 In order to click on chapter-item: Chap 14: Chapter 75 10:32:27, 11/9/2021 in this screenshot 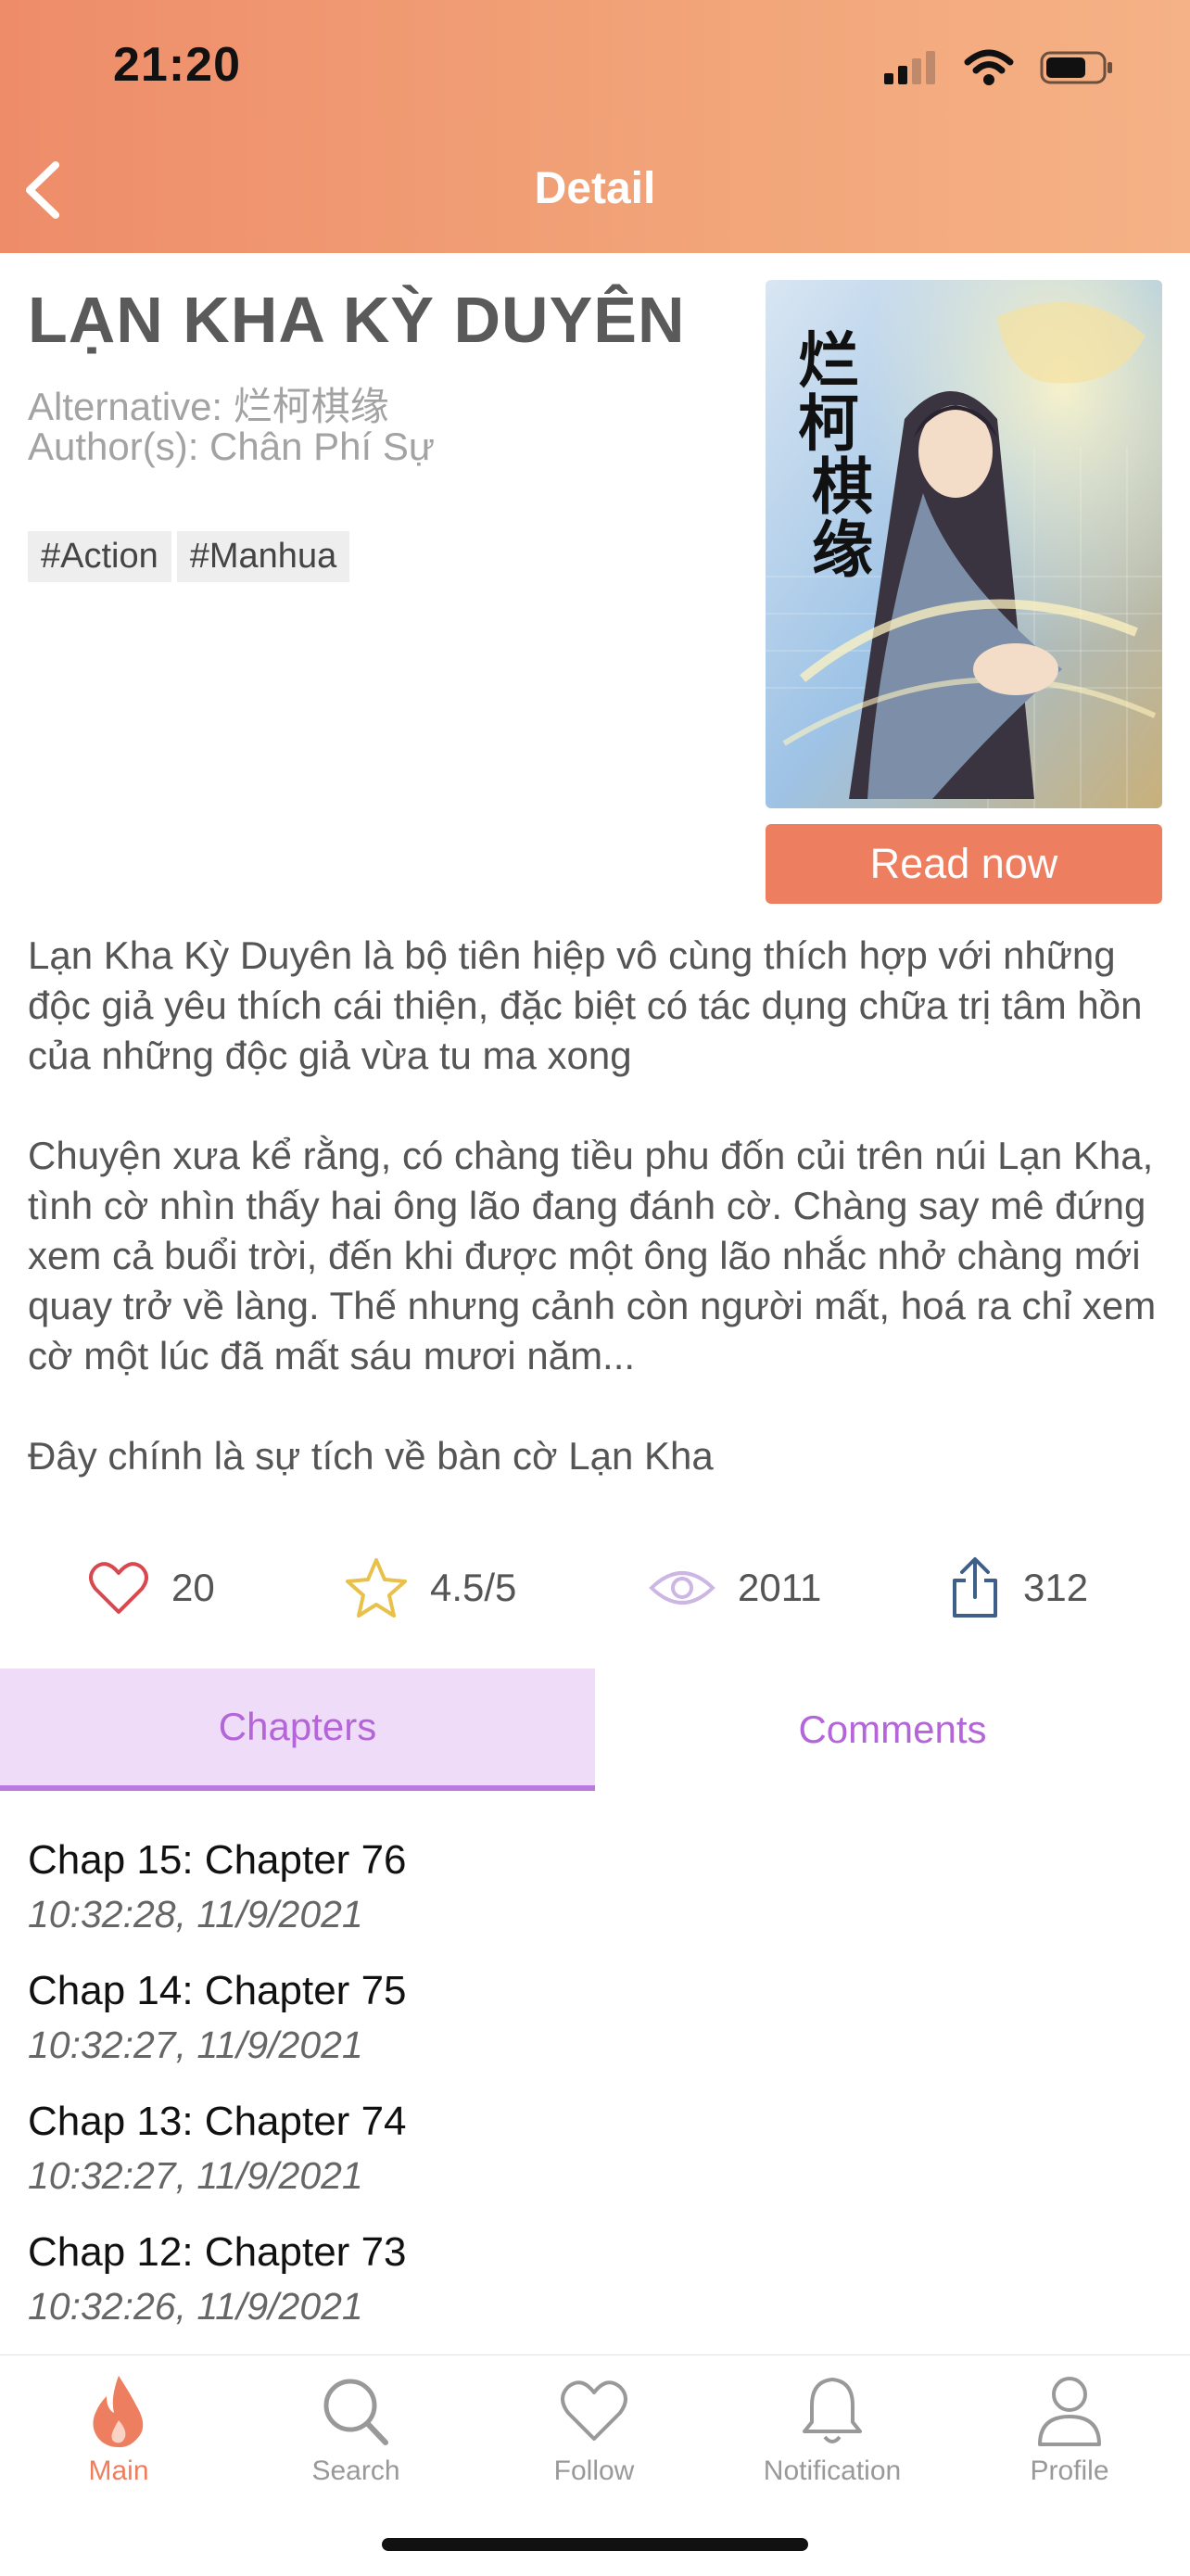, I will do `click(217, 2019)`.